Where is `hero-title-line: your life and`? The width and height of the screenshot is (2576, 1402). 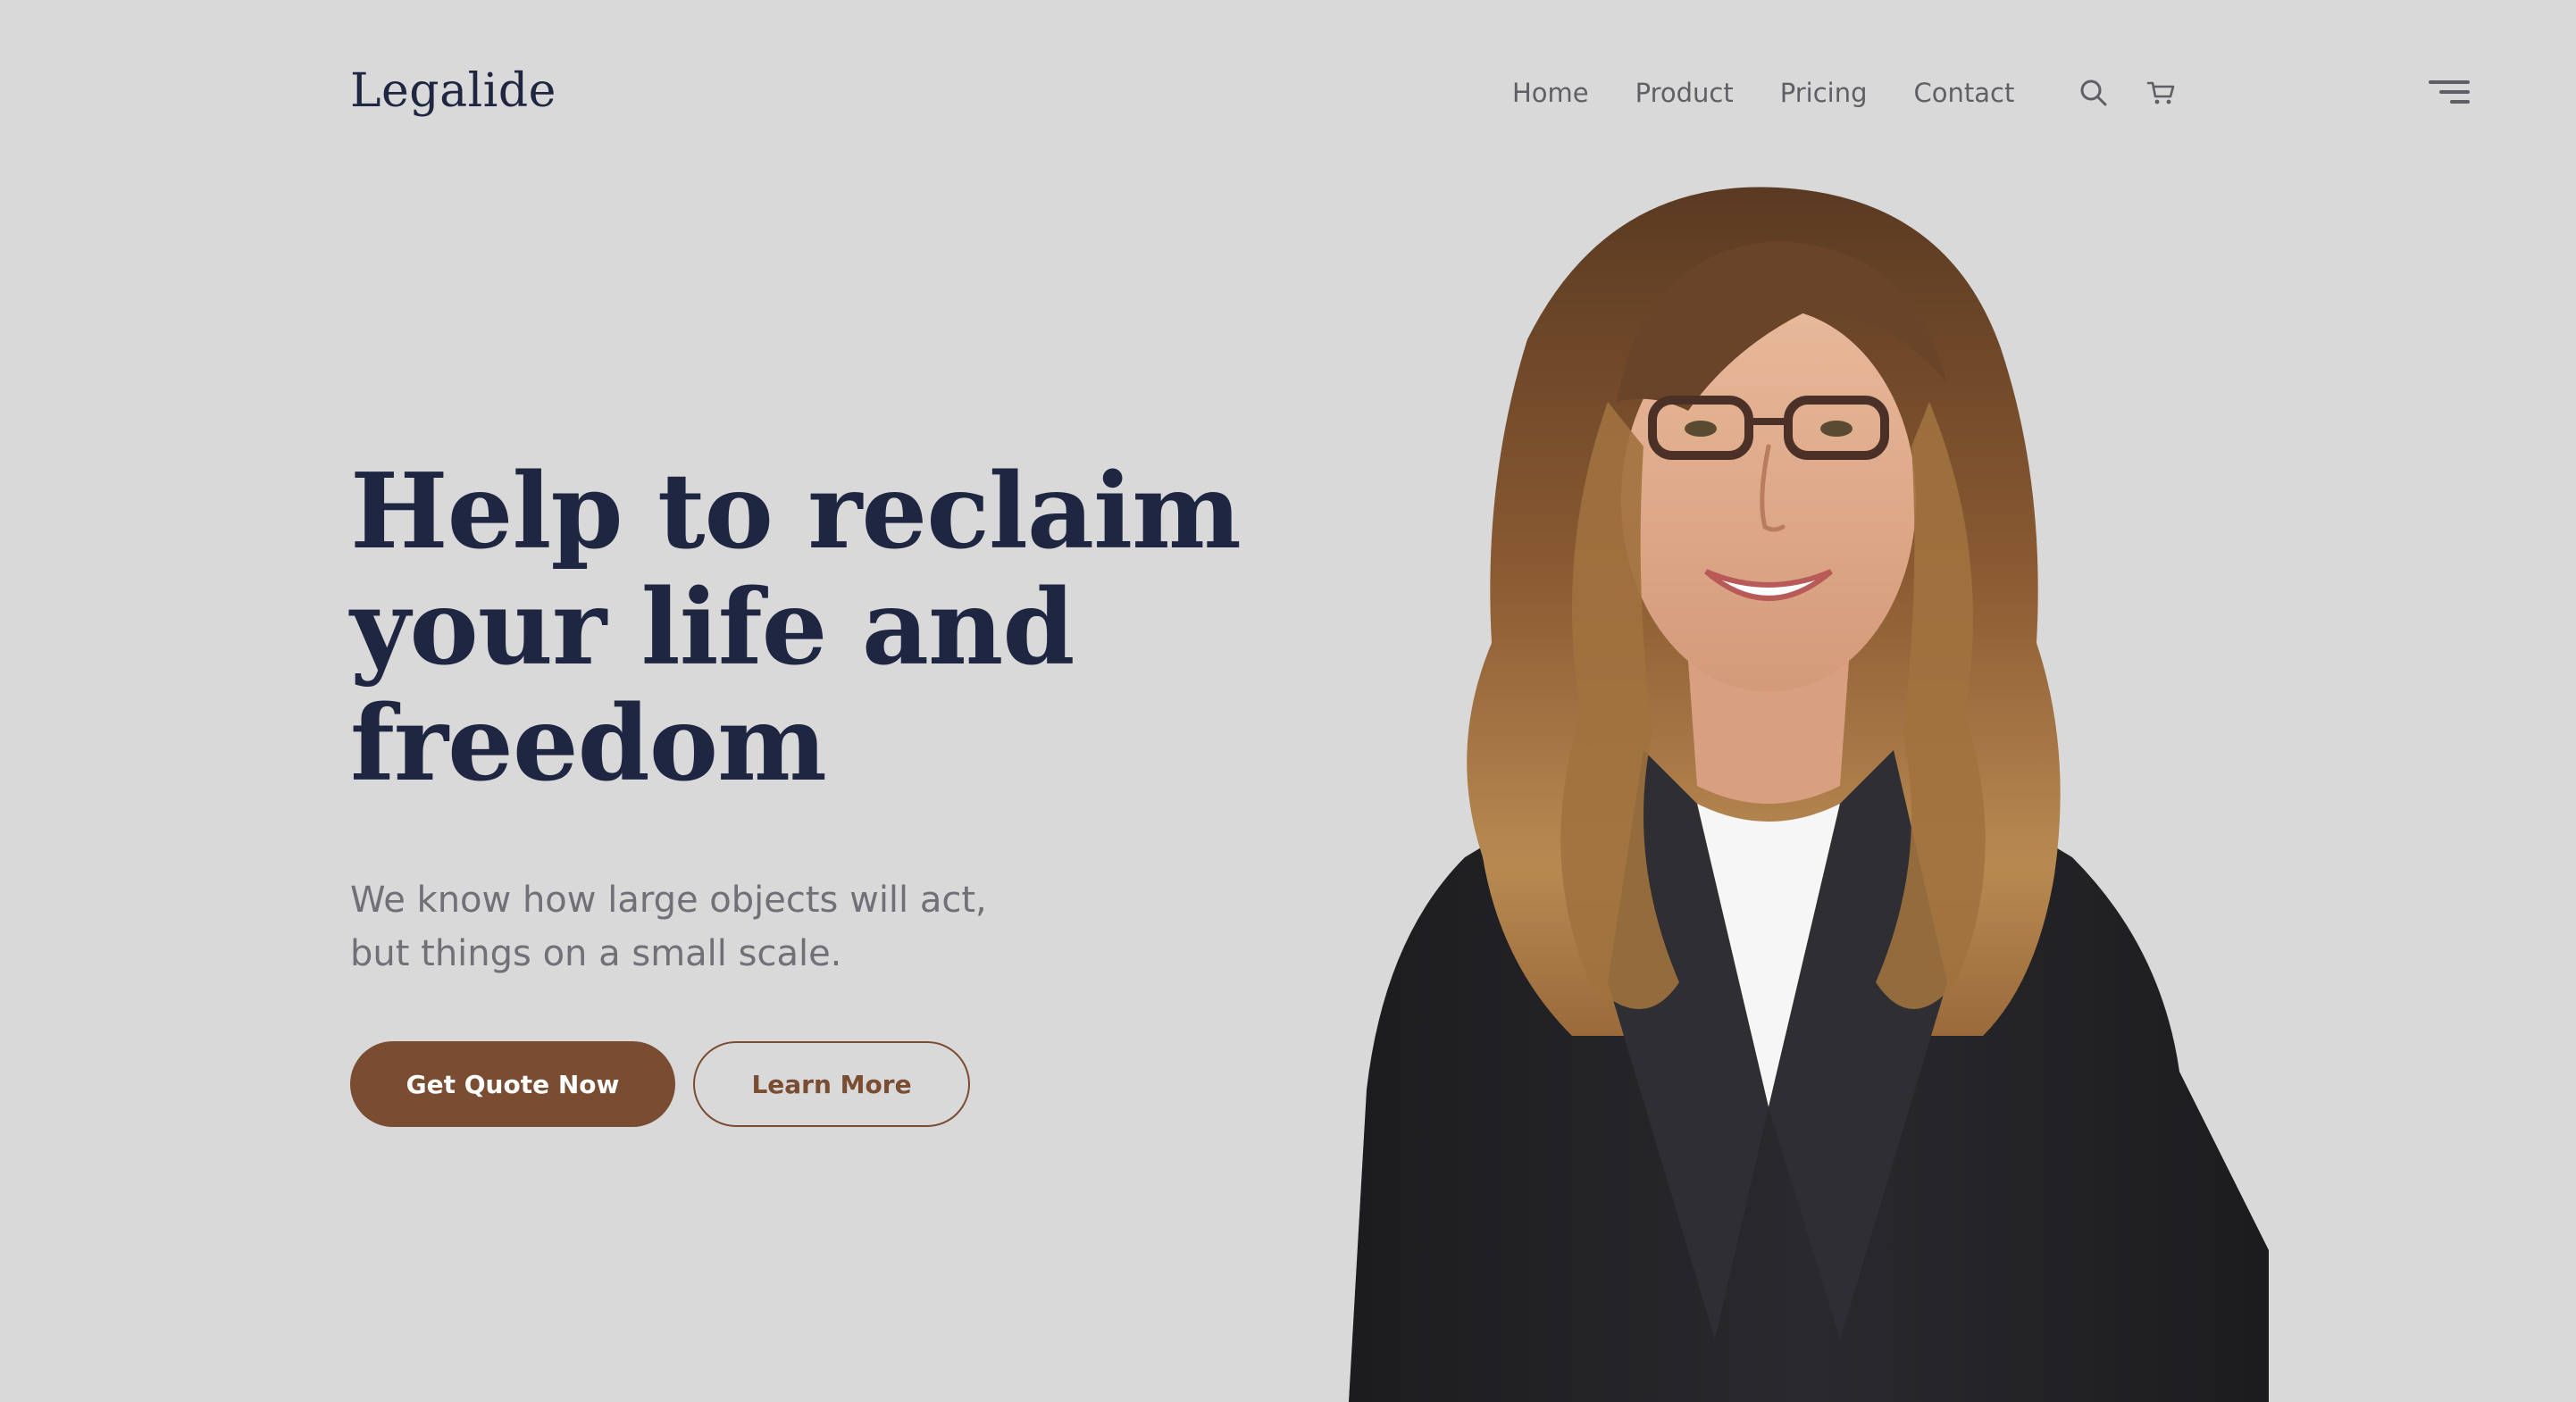 hero-title-line: your life and is located at coordinates (713, 627).